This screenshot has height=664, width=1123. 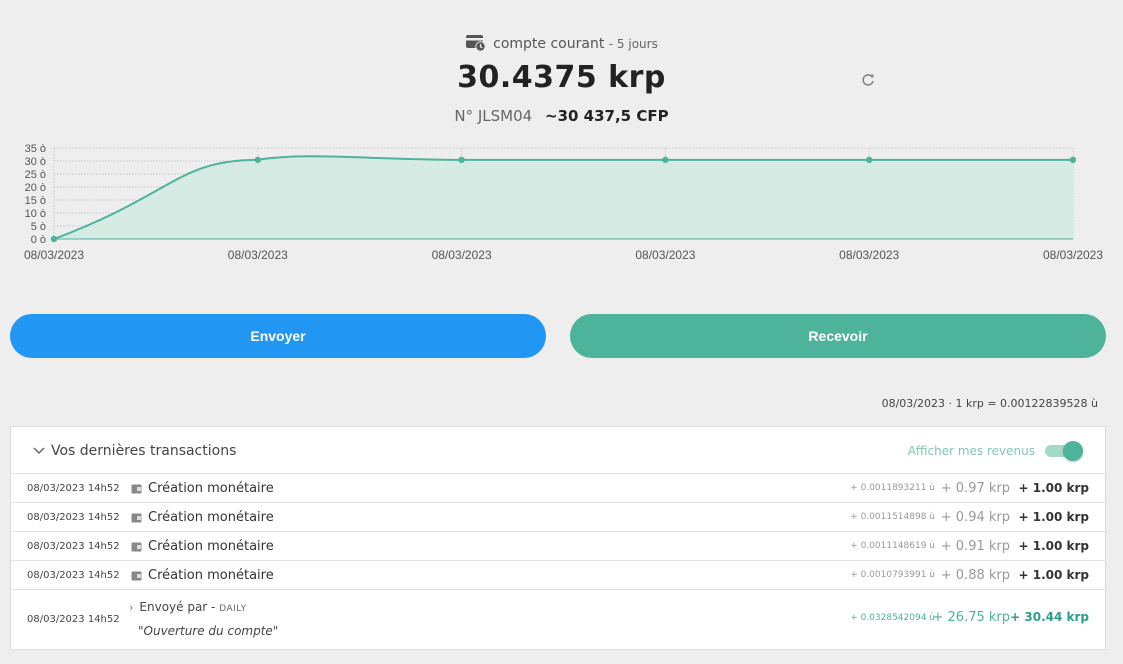 What do you see at coordinates (975, 546) in the screenshot?
I see `transaction-amount-relative: + 0.91 krp` at bounding box center [975, 546].